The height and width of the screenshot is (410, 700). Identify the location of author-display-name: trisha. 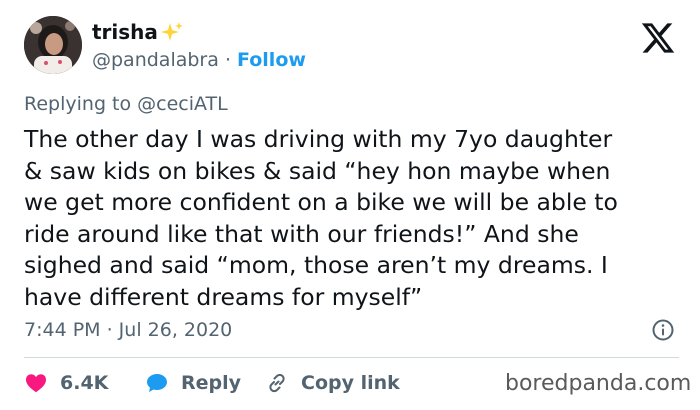
(125, 32).